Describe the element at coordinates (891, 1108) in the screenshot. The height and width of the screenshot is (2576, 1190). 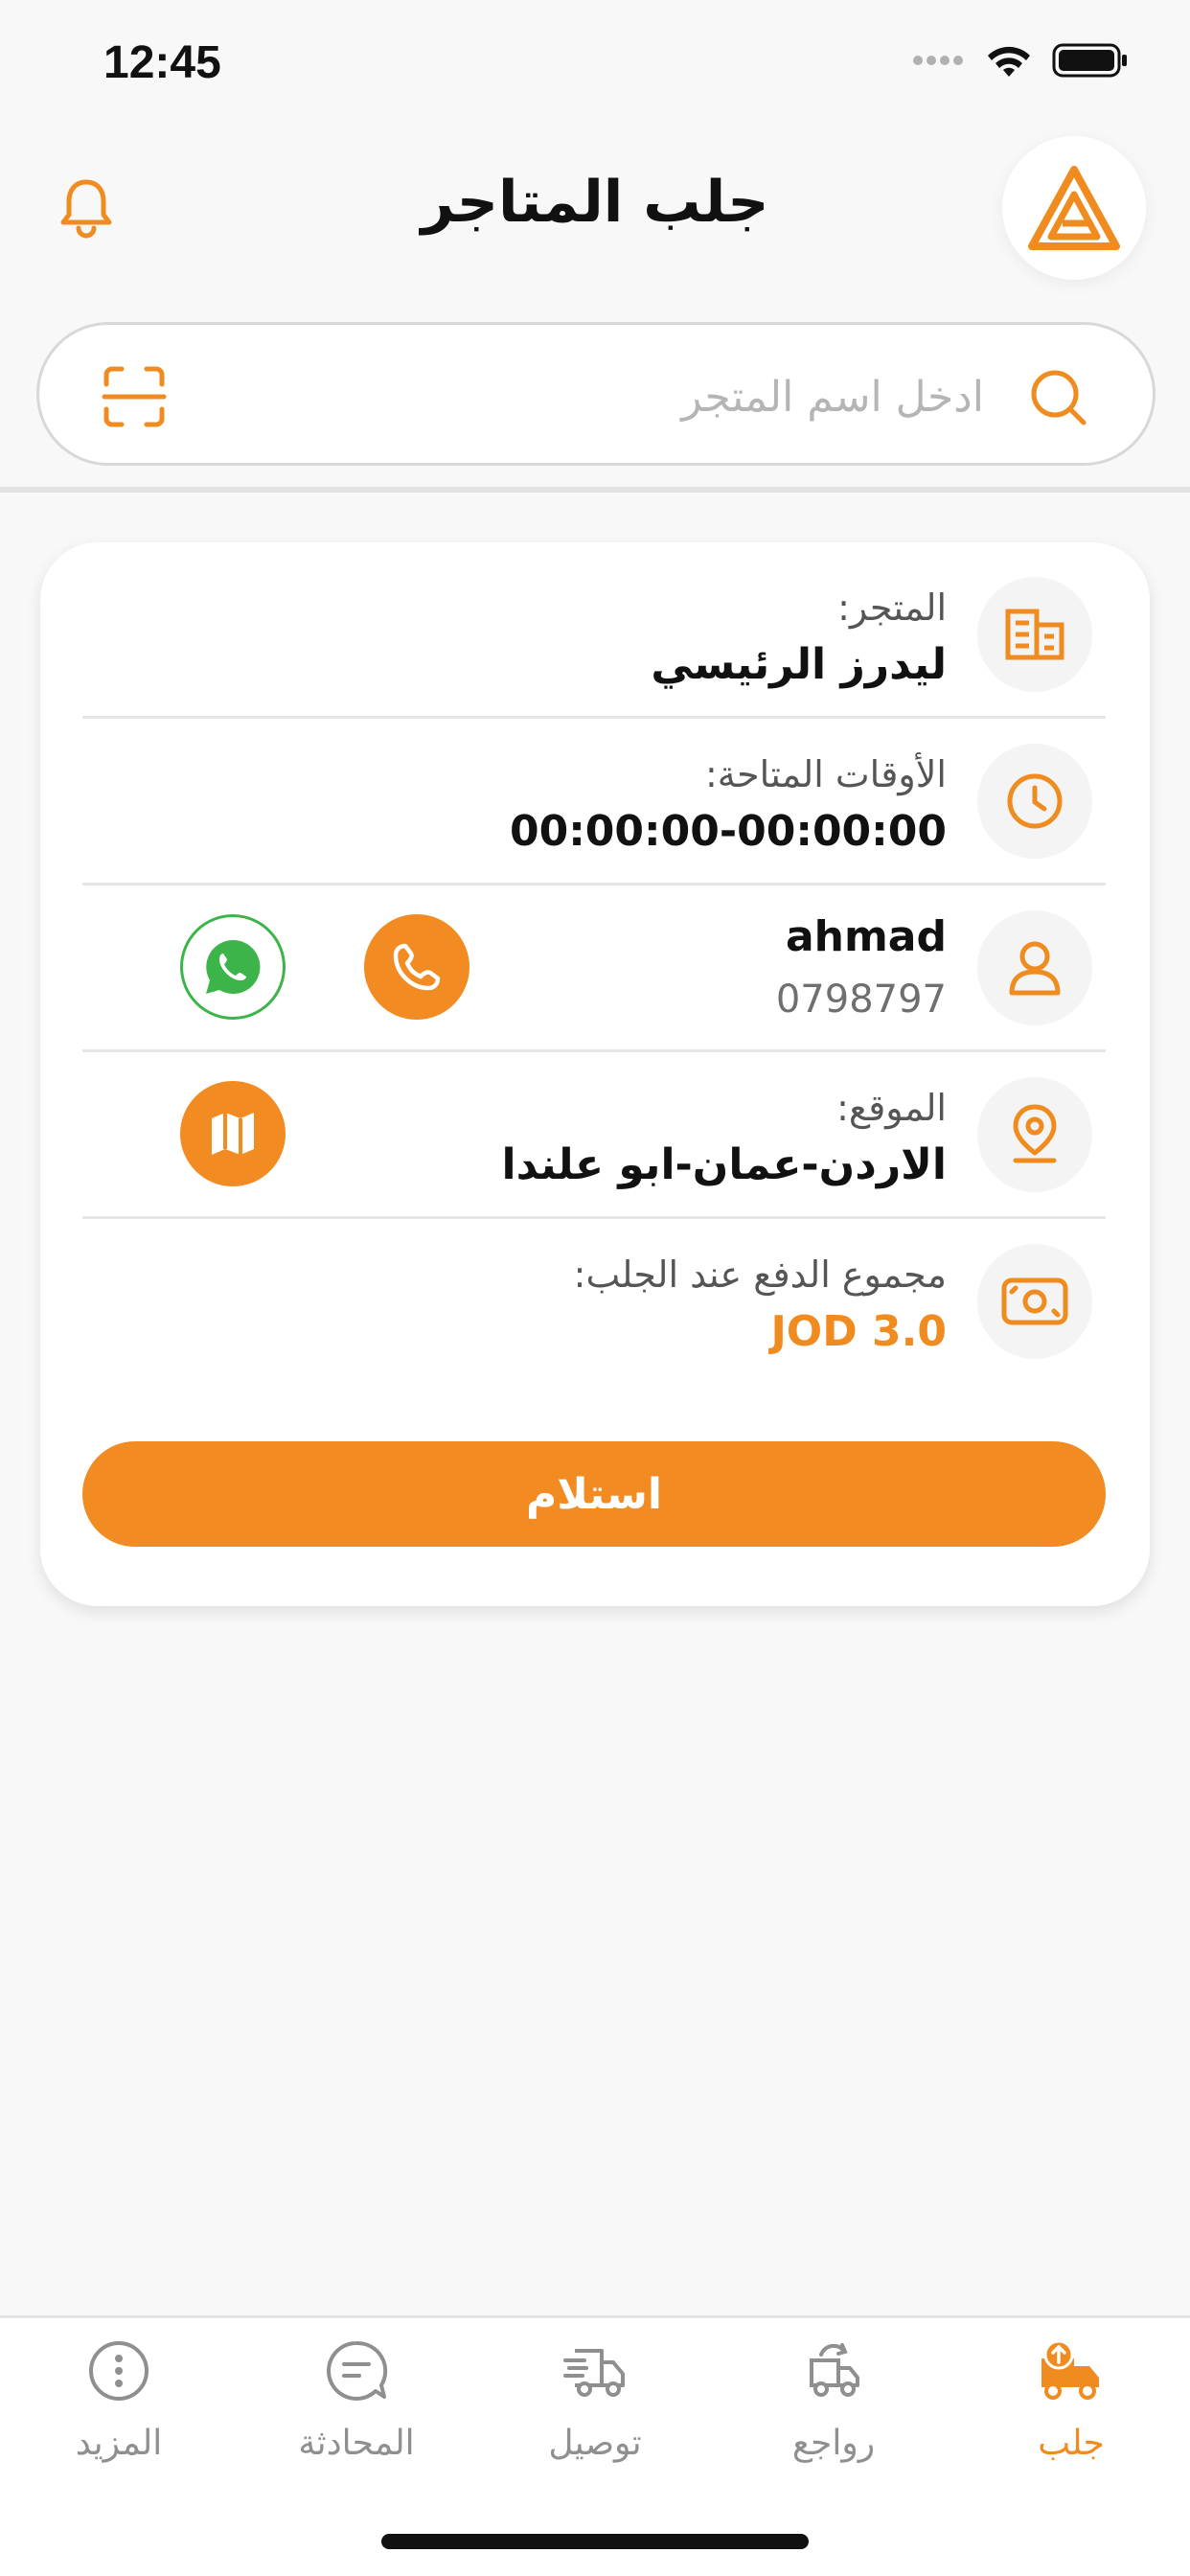
I see `location-label: الموقع:` at that location.